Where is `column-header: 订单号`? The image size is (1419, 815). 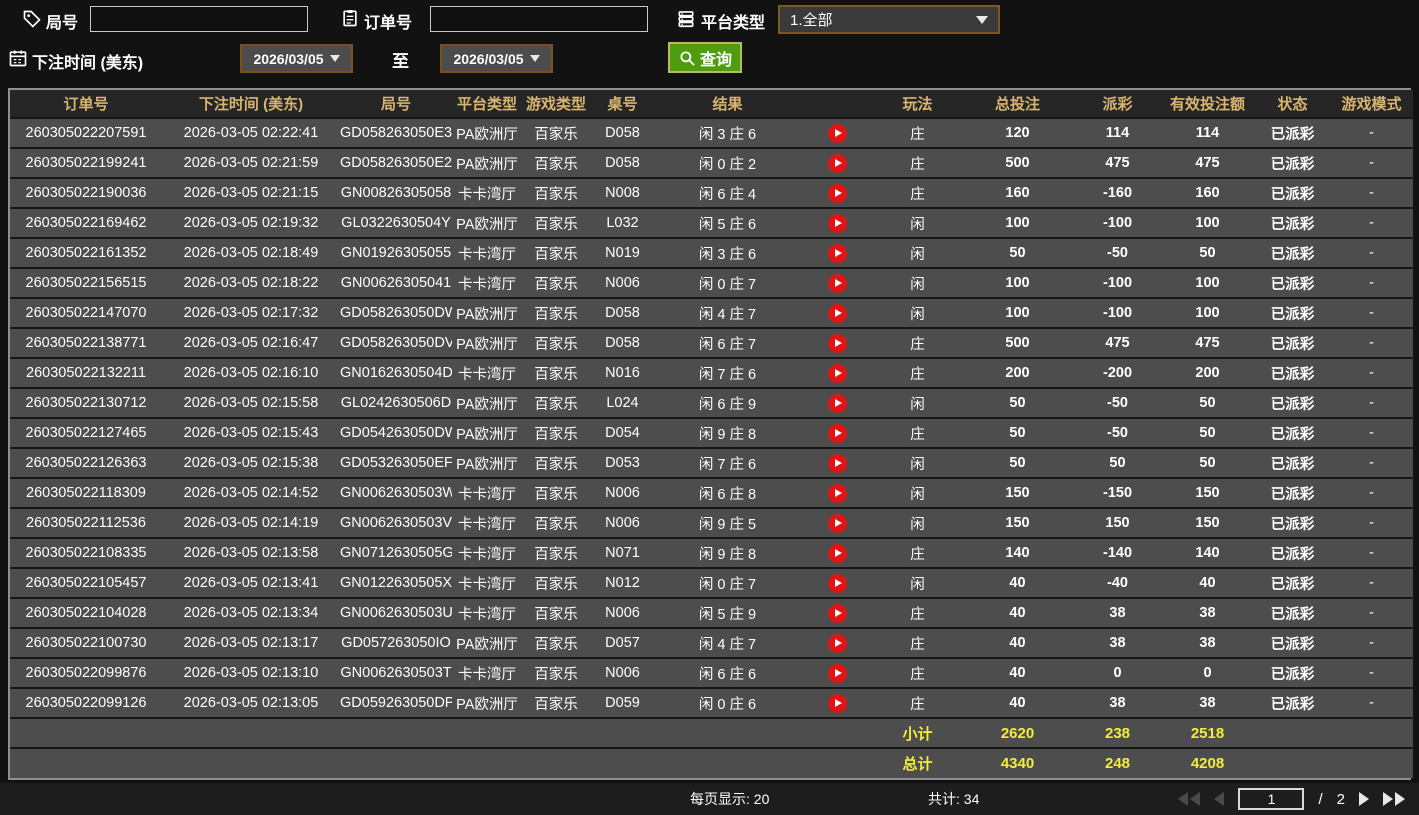 column-header: 订单号 is located at coordinates (86, 104).